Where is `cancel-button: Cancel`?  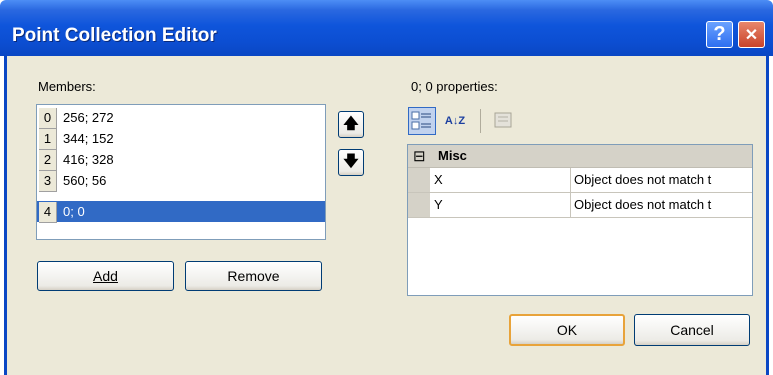
cancel-button: Cancel is located at coordinates (692, 330).